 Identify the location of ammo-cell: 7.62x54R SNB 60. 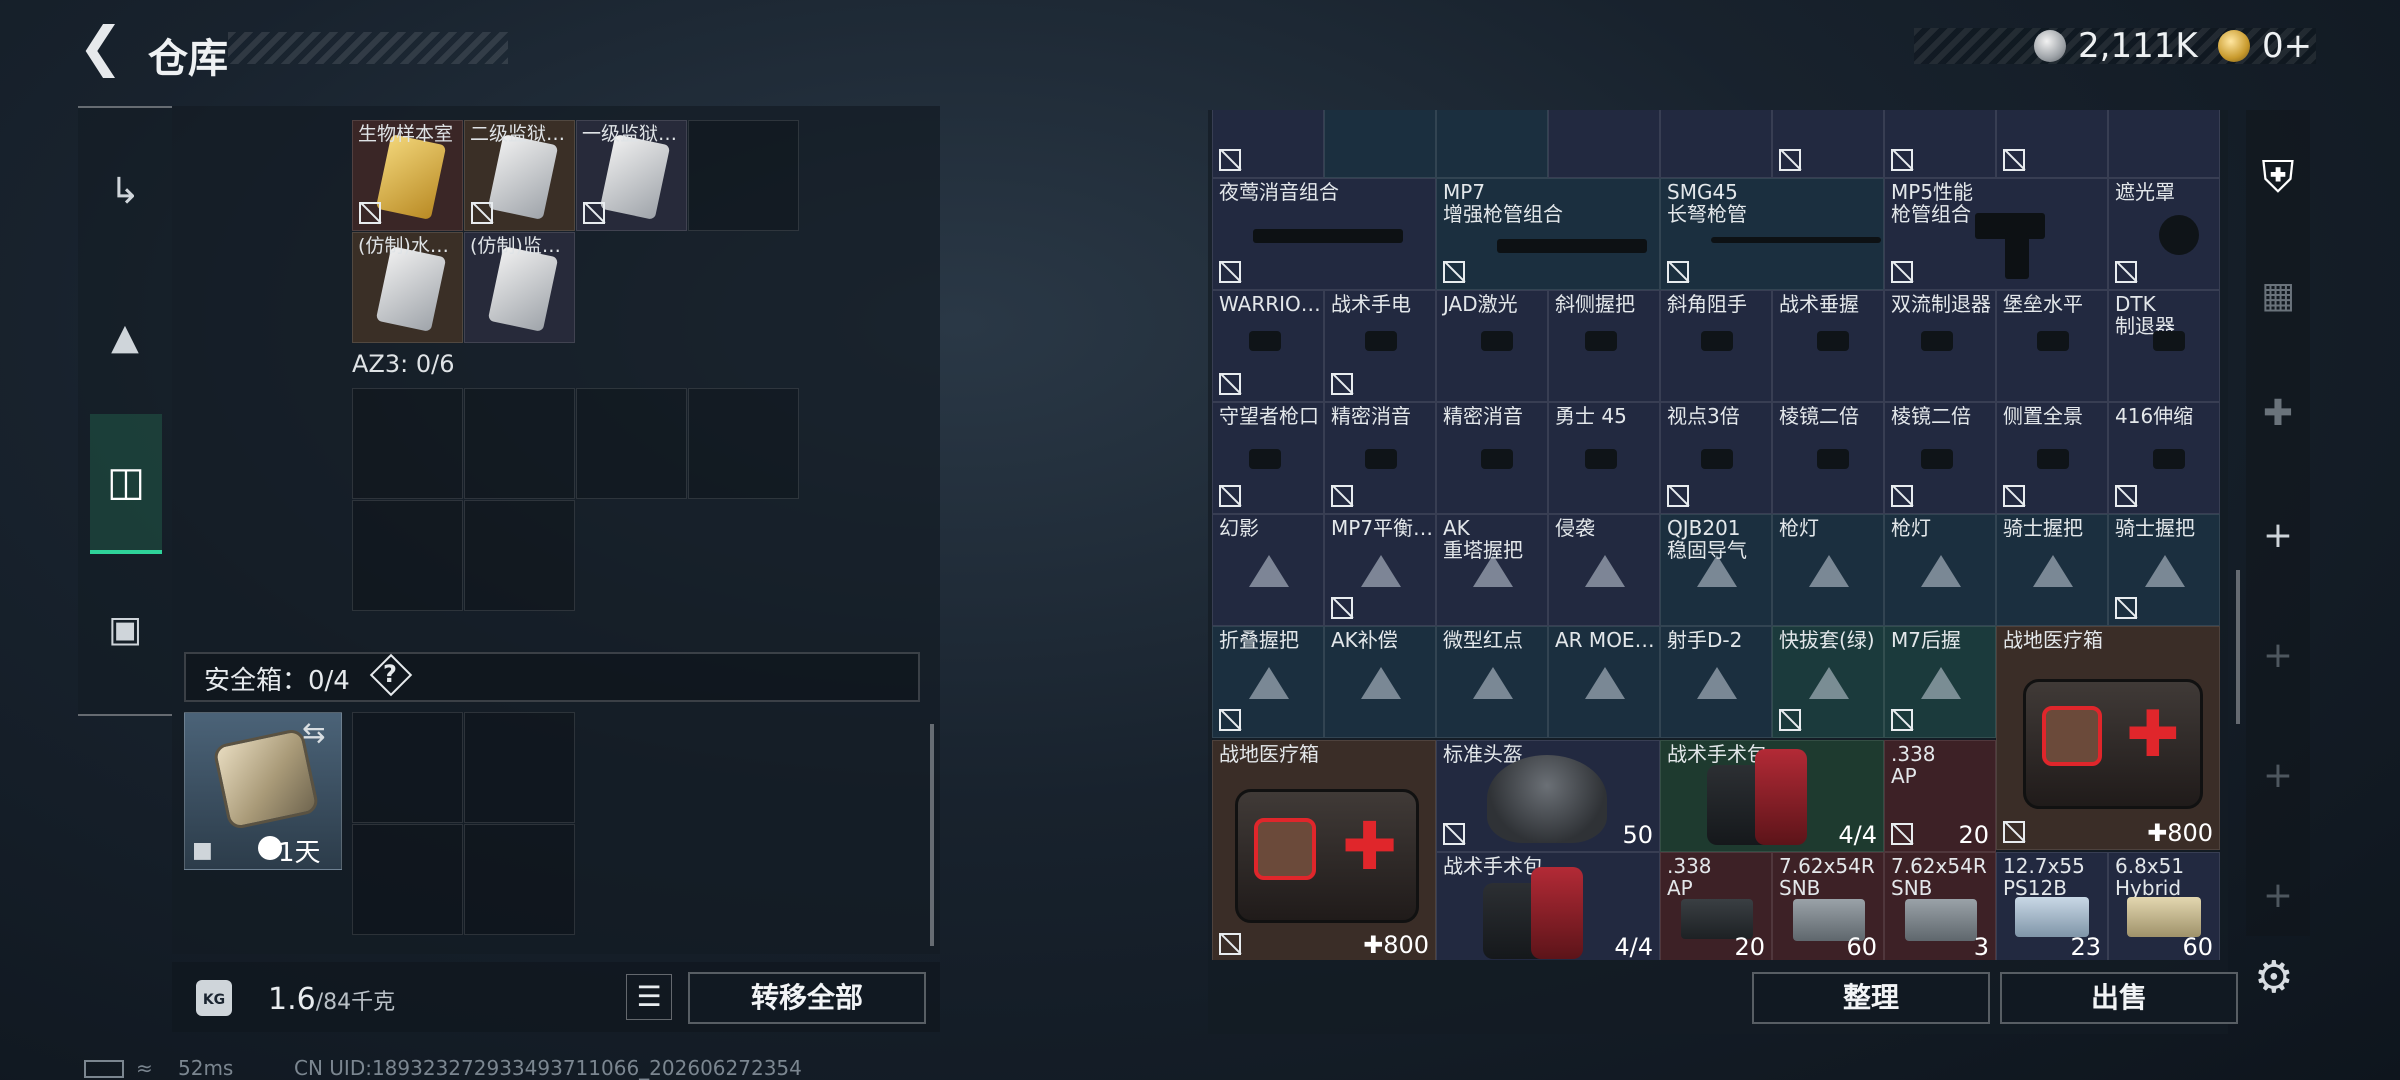
(1828, 906).